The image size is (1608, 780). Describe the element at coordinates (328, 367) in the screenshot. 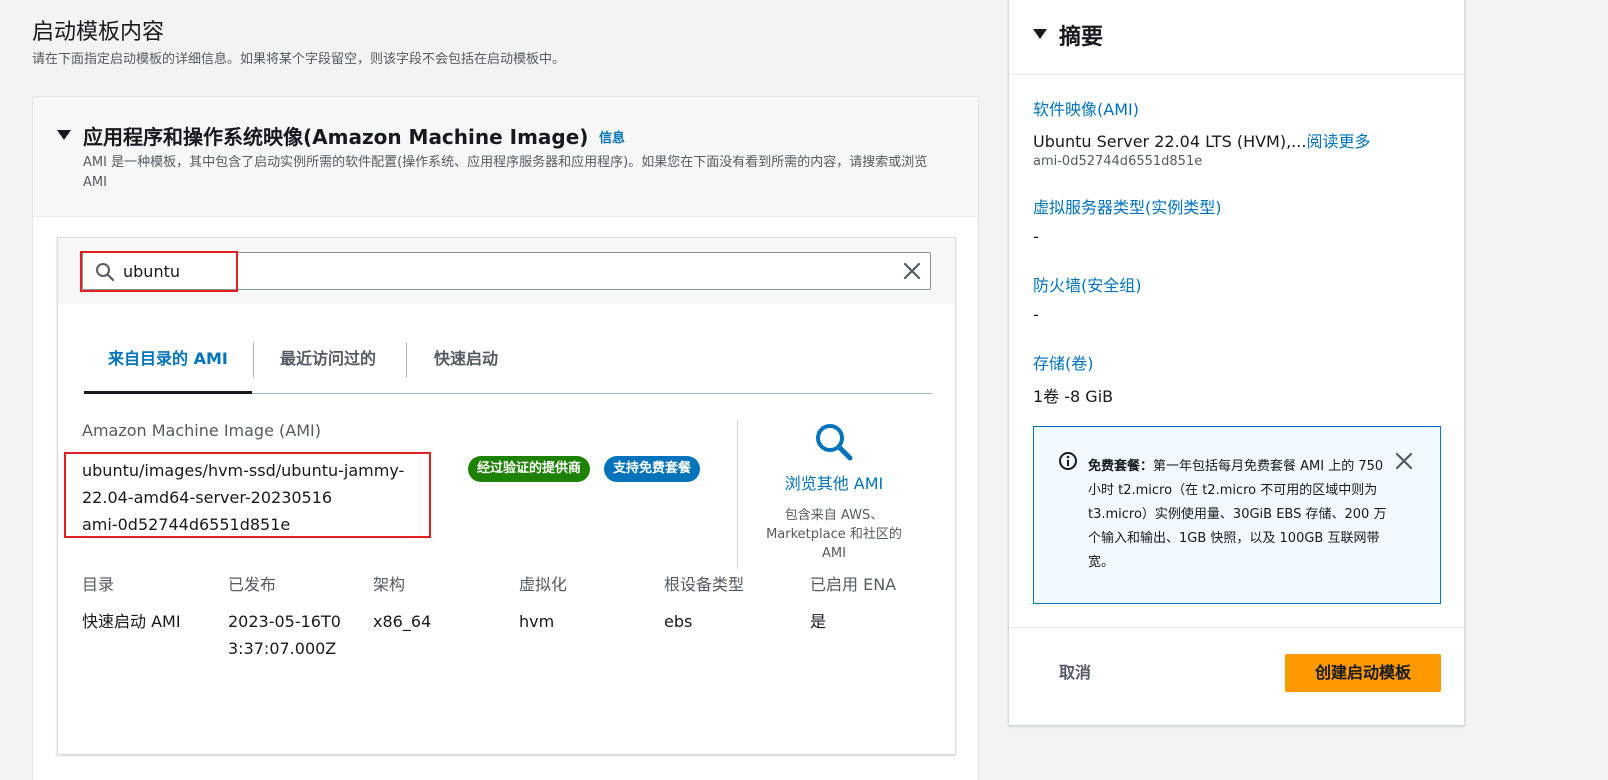

I see `tab-recently-viewed: 最近访问过的` at that location.